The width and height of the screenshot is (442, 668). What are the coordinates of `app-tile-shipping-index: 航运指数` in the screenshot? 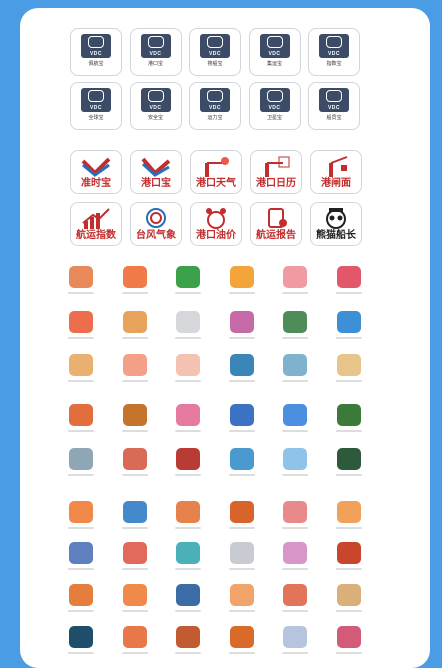 It's located at (96, 224).